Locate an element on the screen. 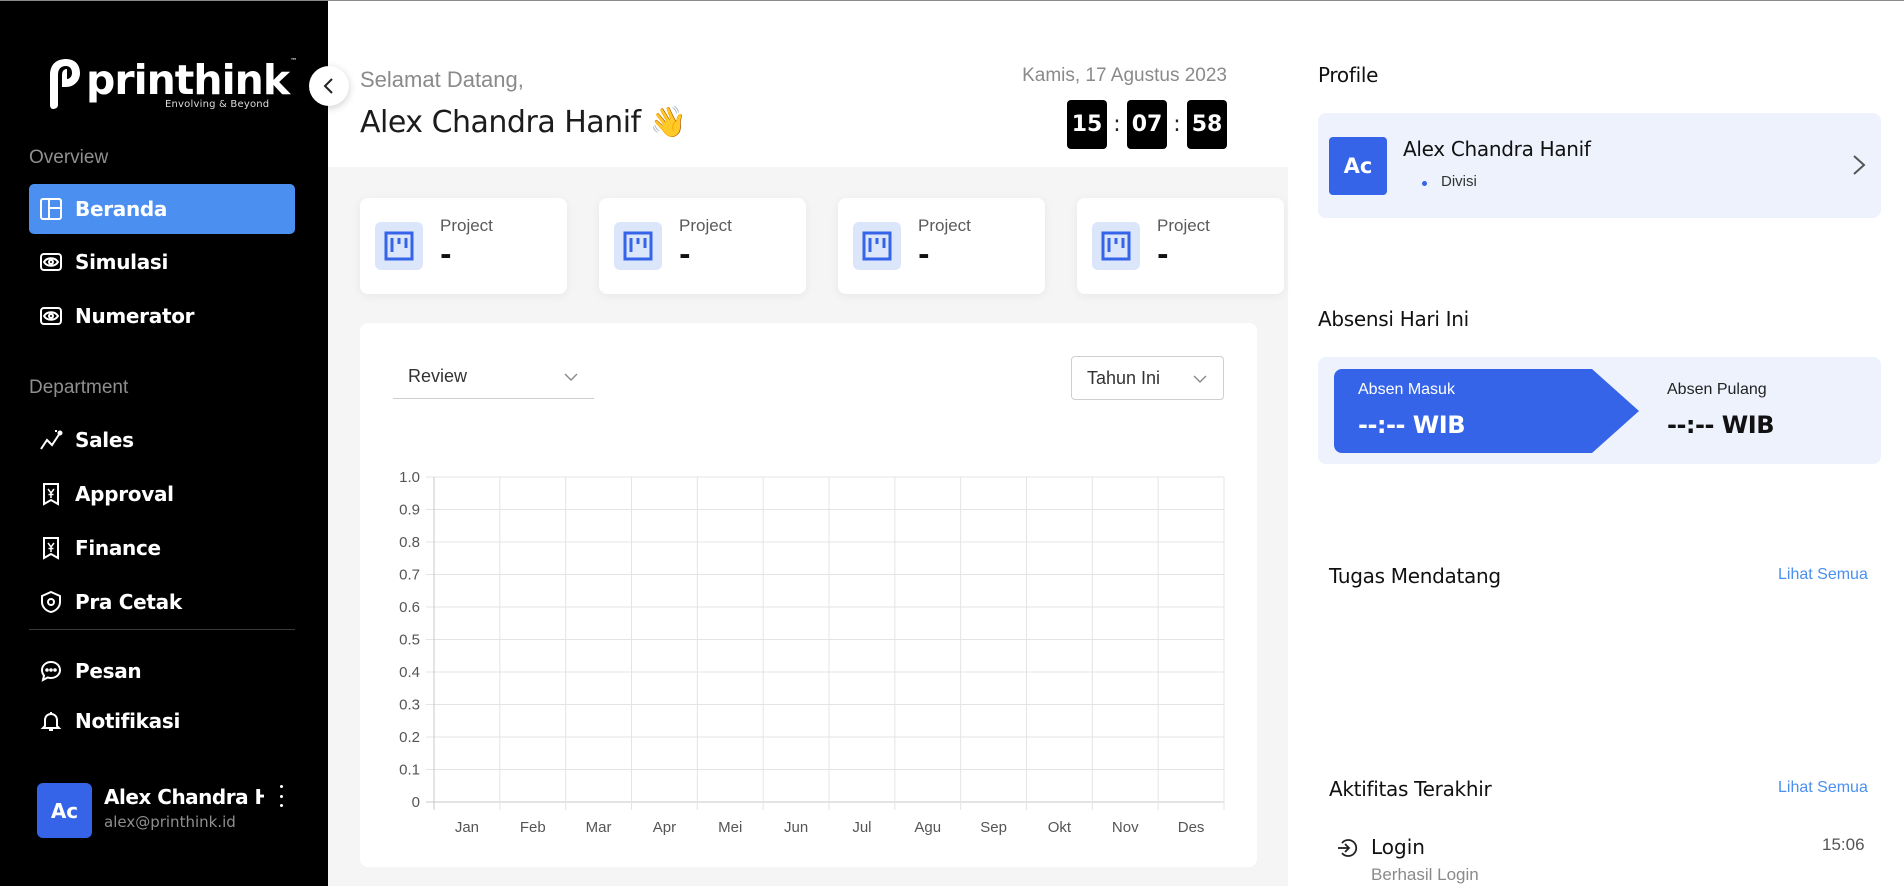 This screenshot has height=886, width=1904. chart-x-tick-label: Jul is located at coordinates (861, 827).